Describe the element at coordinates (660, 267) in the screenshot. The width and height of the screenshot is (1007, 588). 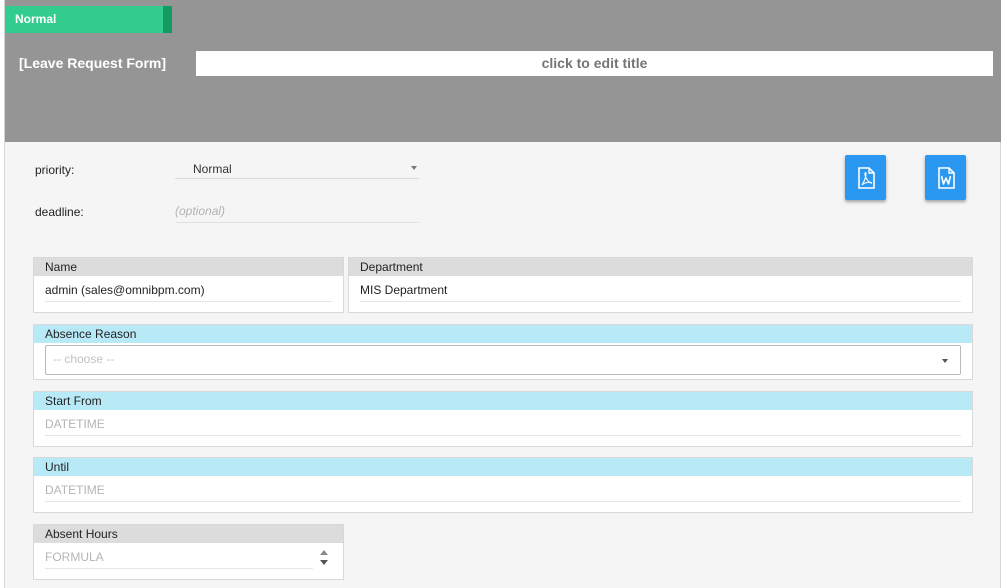
I see `department-field-label: Department` at that location.